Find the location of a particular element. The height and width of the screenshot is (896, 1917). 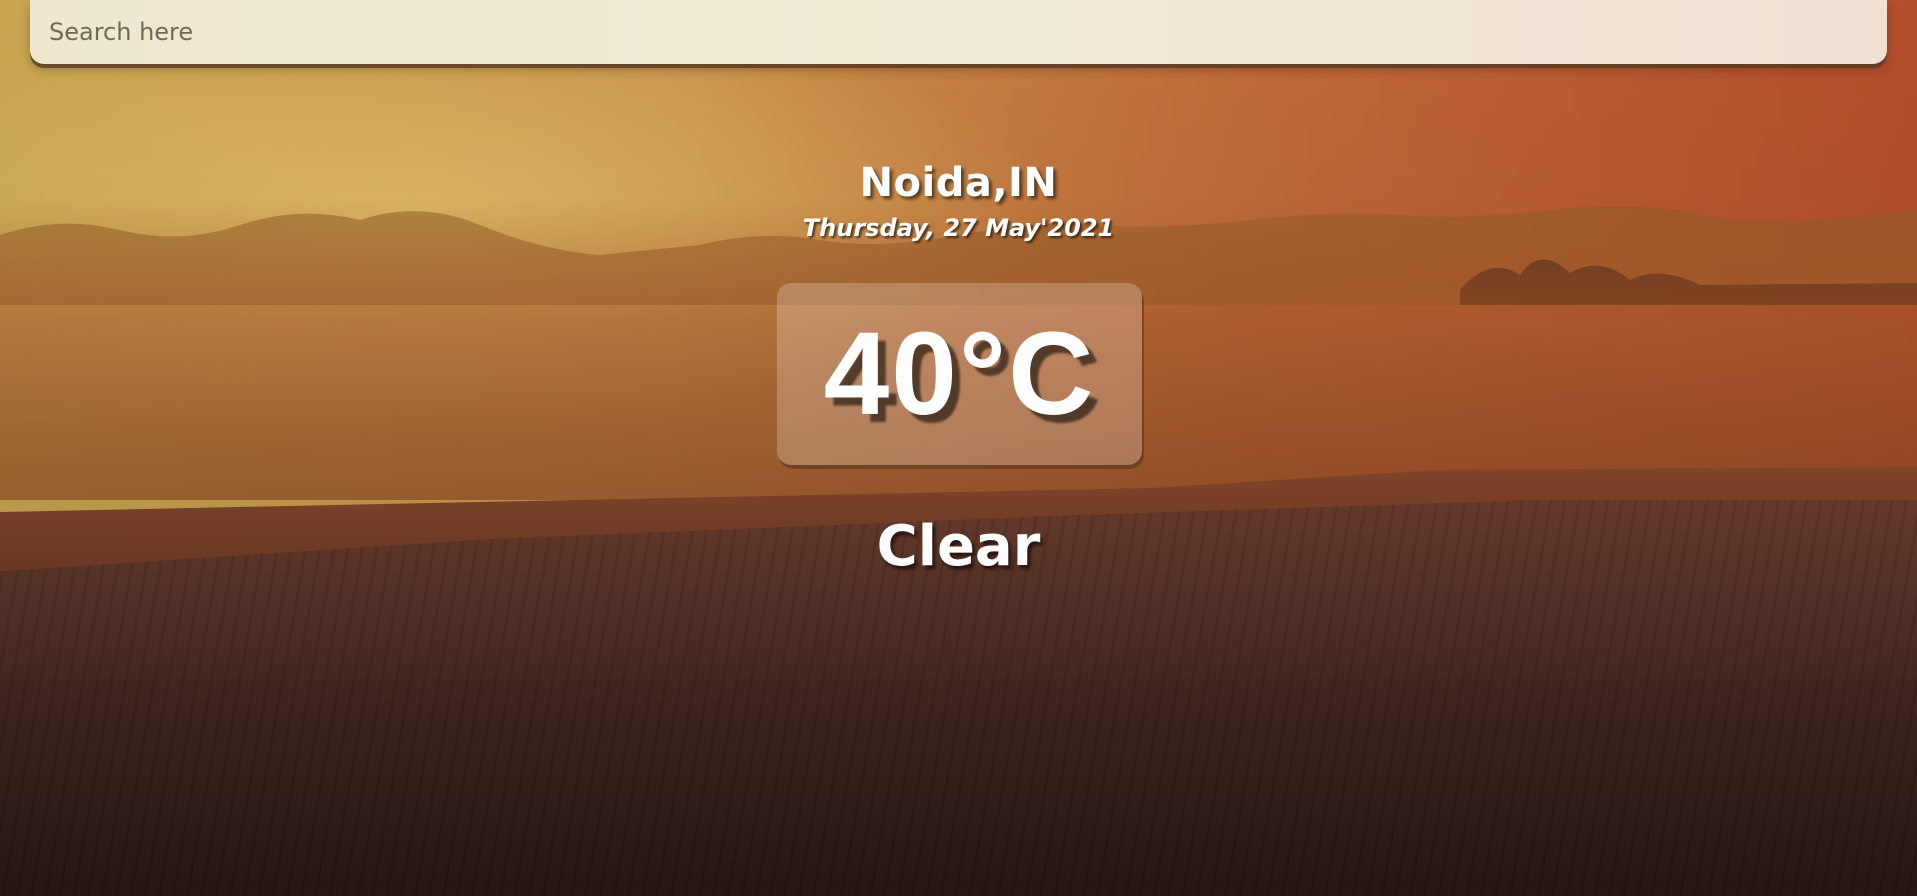

search-input is located at coordinates (958, 32).